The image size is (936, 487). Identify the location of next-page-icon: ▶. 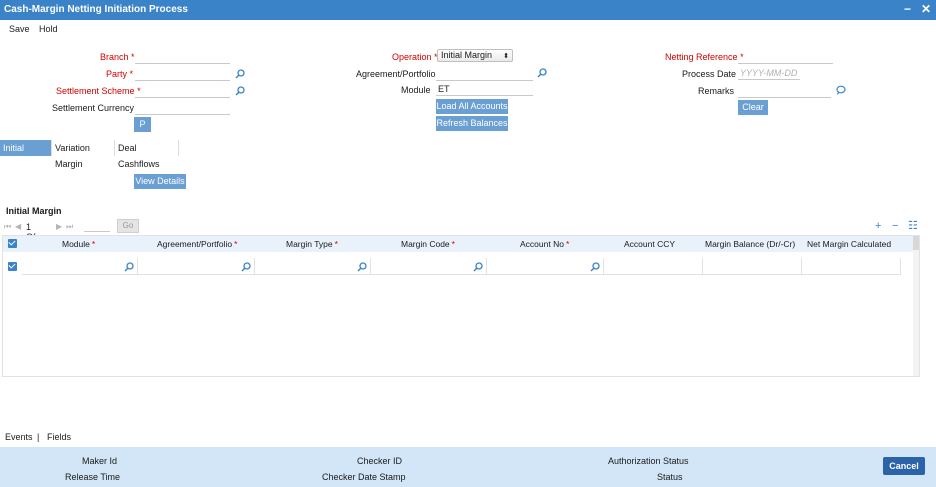
(59, 226).